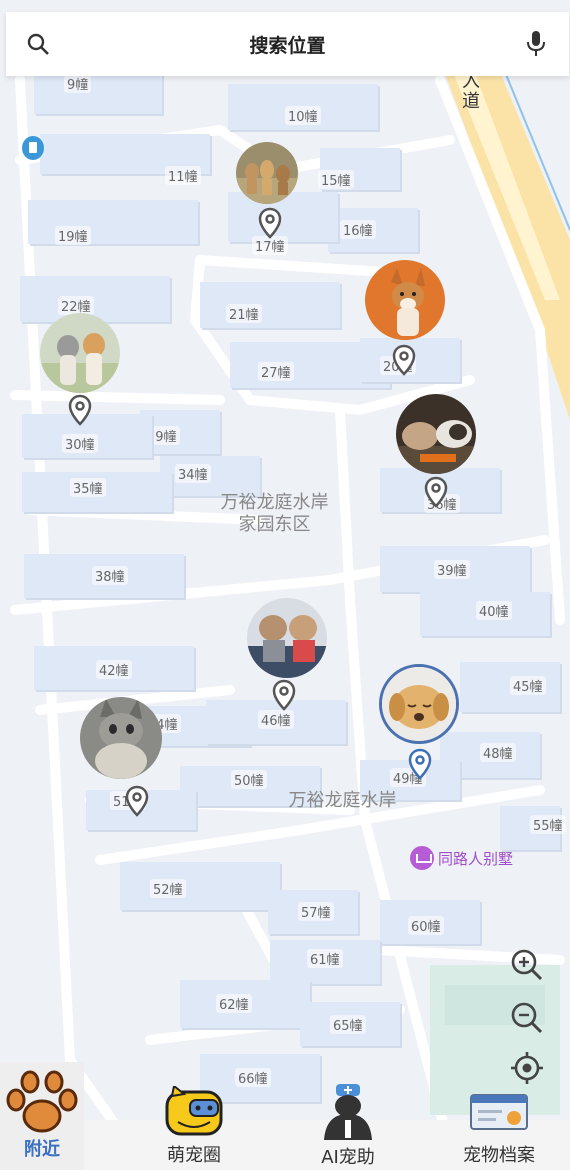 Image resolution: width=570 pixels, height=1170 pixels. What do you see at coordinates (348, 1112) in the screenshot?
I see `ai-assistant-icon` at bounding box center [348, 1112].